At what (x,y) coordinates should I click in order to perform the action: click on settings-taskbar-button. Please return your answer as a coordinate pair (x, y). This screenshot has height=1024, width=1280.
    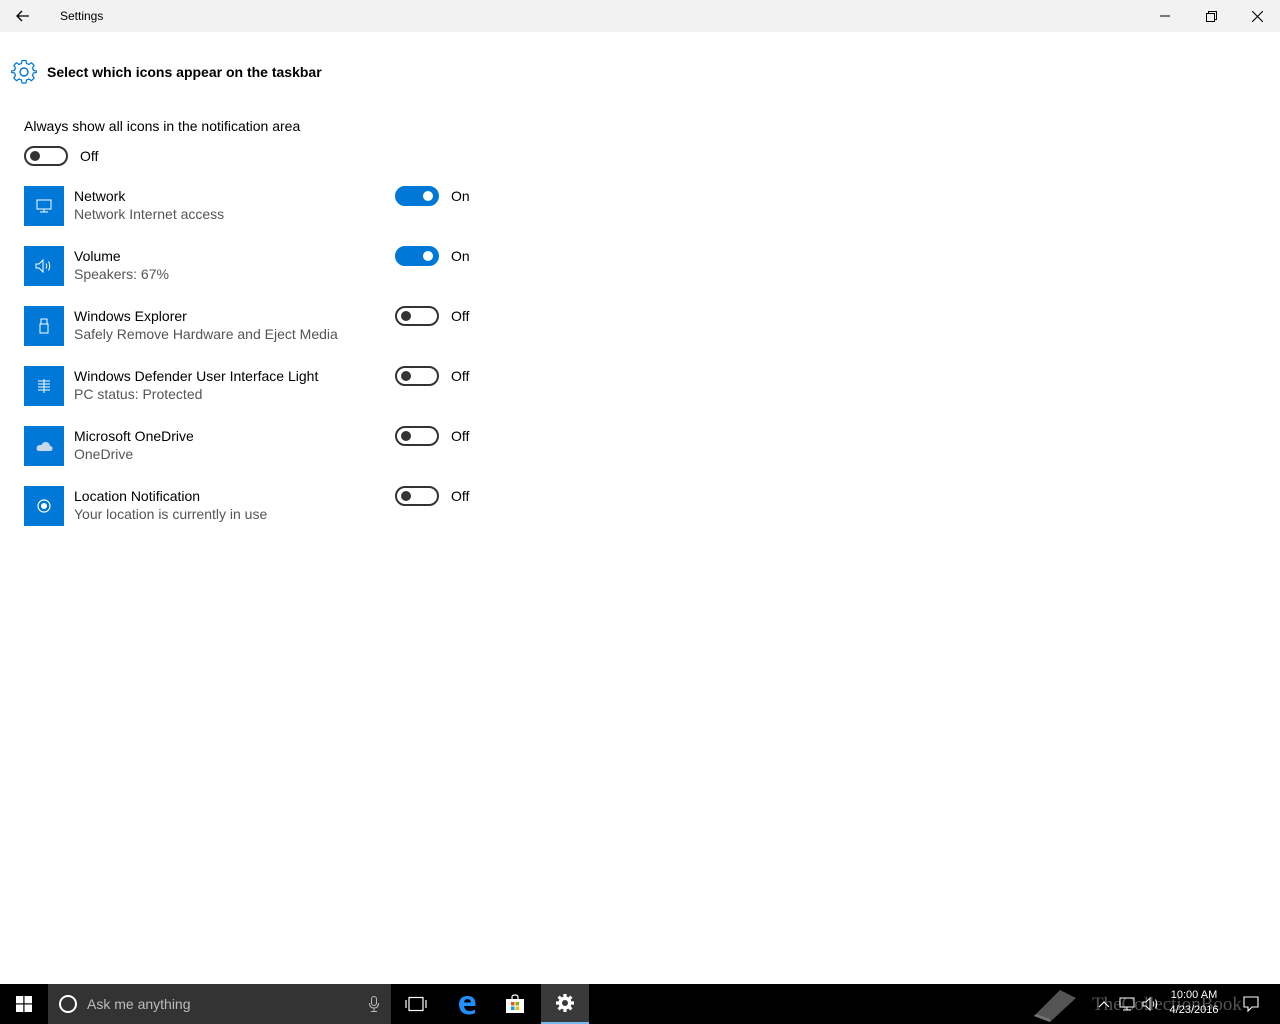
    Looking at the image, I should click on (565, 1004).